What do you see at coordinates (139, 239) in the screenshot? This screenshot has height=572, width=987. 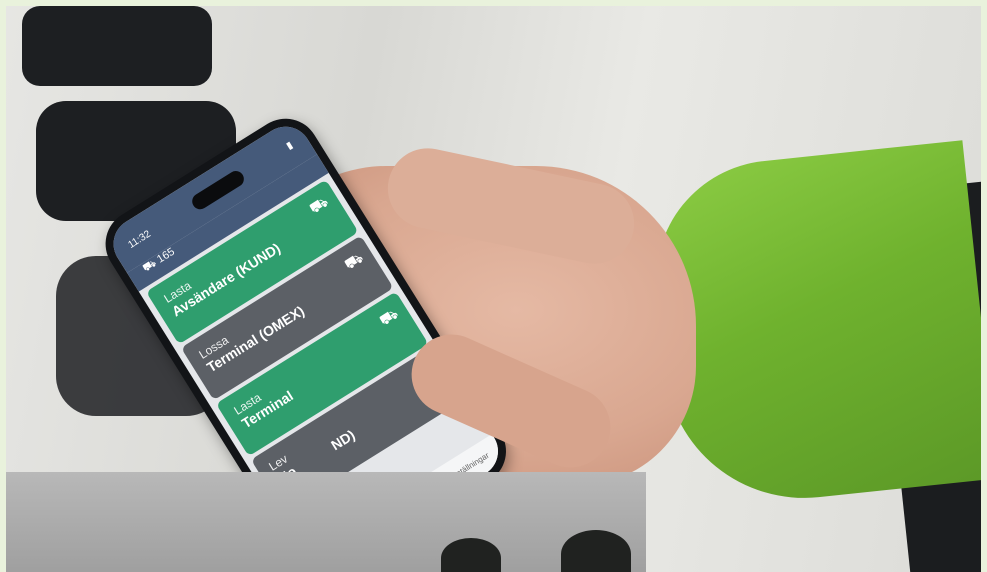 I see `status-time: 11:32` at bounding box center [139, 239].